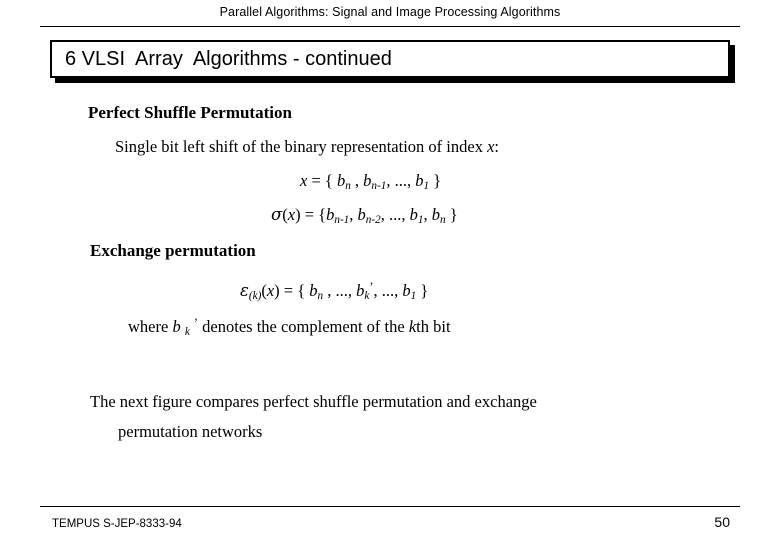  I want to click on page-title: 6 VLSI Array Algorithms - continued, so click(228, 59).